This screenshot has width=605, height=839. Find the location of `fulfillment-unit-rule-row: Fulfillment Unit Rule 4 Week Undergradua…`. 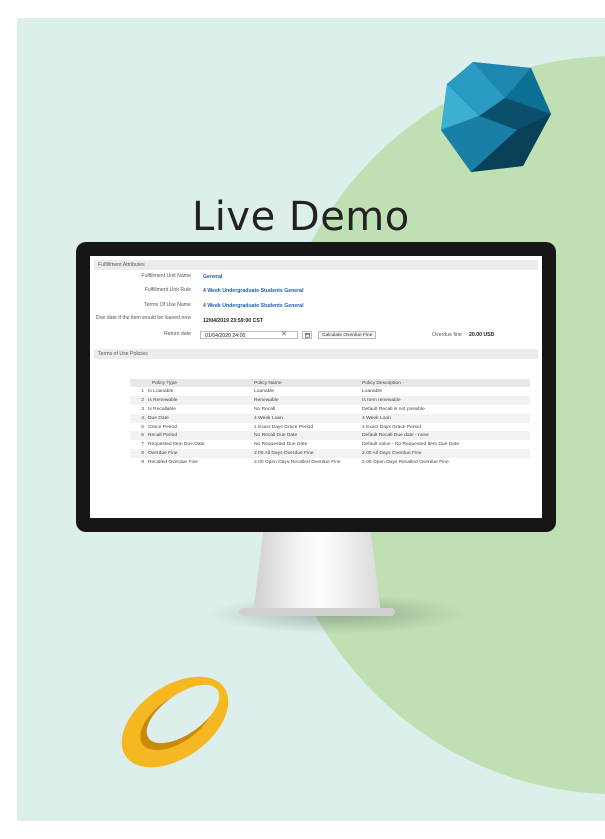

fulfillment-unit-rule-row: Fulfillment Unit Rule 4 Week Undergradua… is located at coordinates (316, 295).